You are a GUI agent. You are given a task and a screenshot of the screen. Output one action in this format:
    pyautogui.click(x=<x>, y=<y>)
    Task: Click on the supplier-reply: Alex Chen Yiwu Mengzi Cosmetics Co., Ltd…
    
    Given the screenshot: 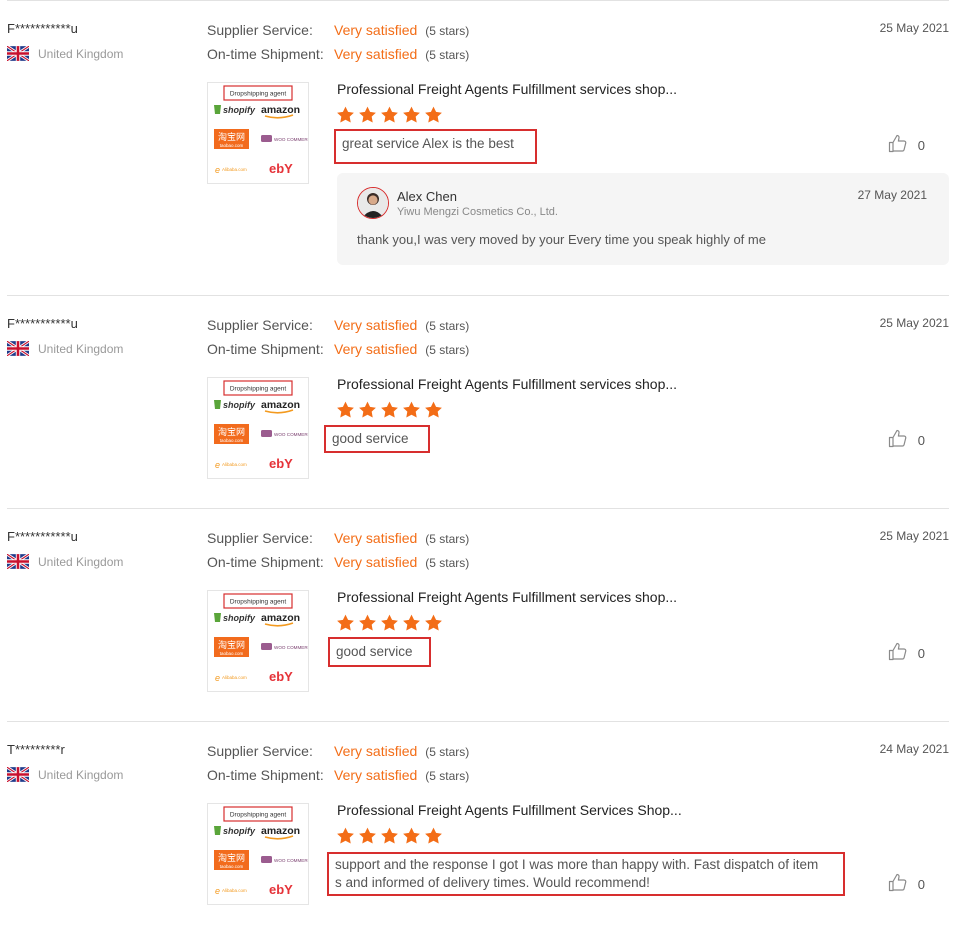 What is the action you would take?
    pyautogui.click(x=643, y=219)
    